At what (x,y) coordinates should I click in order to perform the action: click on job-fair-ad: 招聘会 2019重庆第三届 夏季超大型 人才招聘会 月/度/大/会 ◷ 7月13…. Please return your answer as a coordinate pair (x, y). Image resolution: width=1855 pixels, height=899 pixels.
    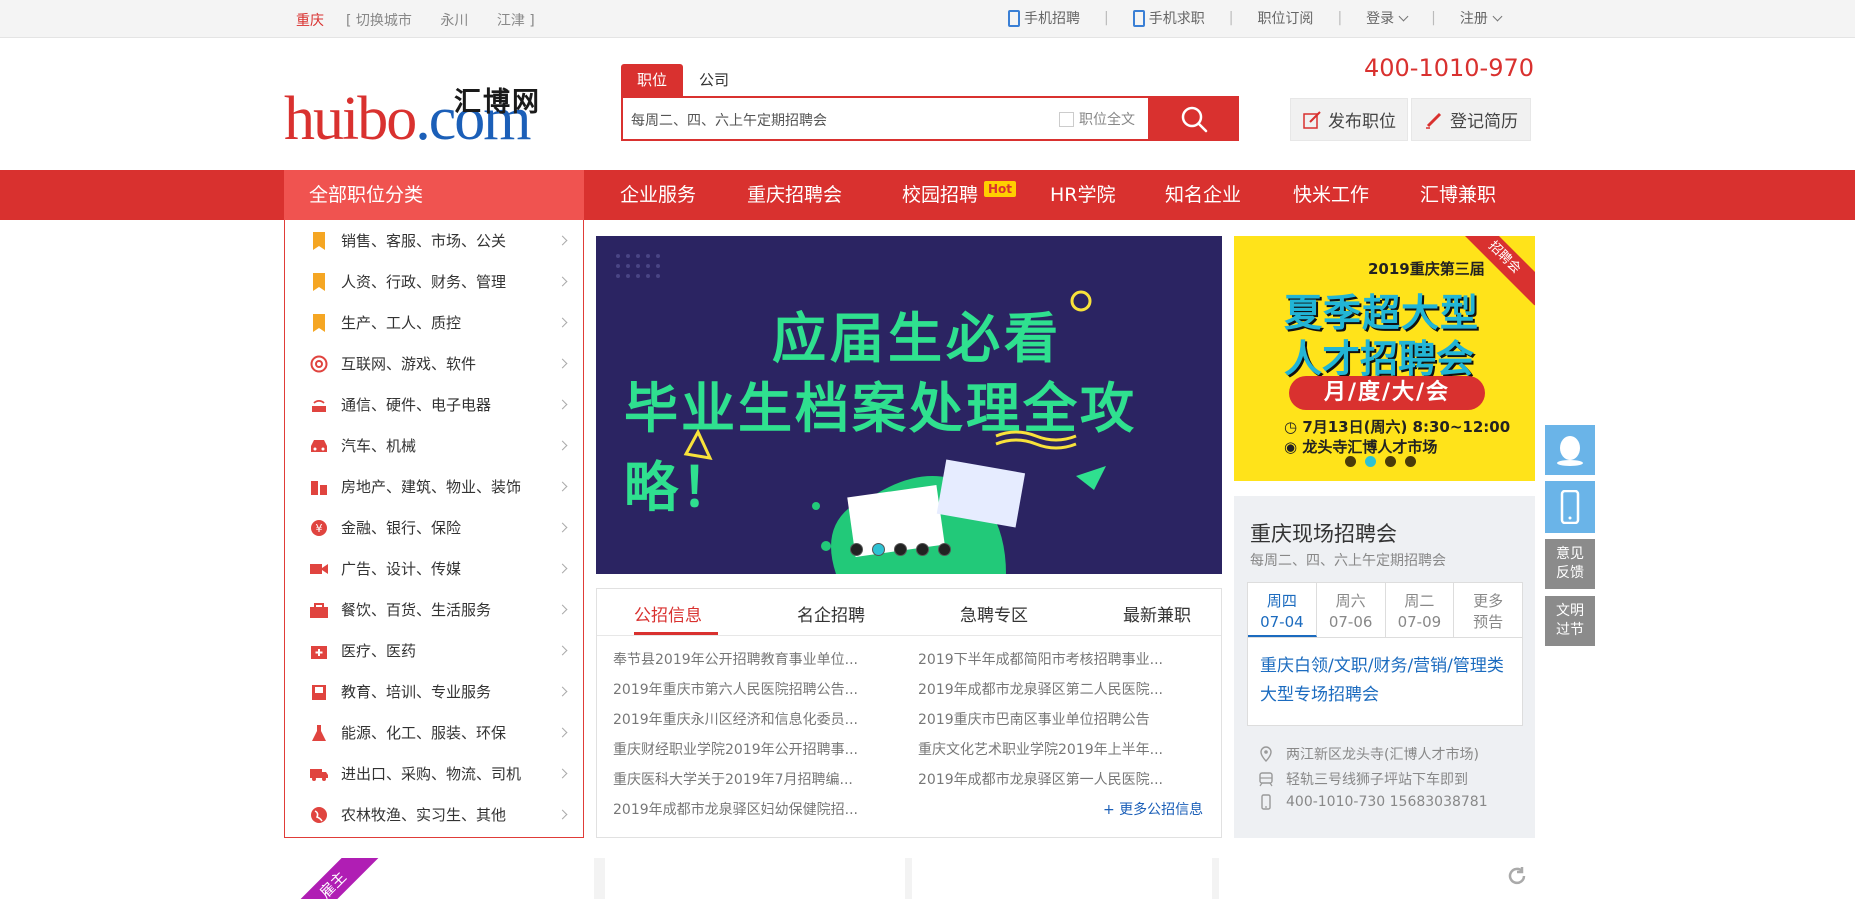
    Looking at the image, I should click on (1384, 358).